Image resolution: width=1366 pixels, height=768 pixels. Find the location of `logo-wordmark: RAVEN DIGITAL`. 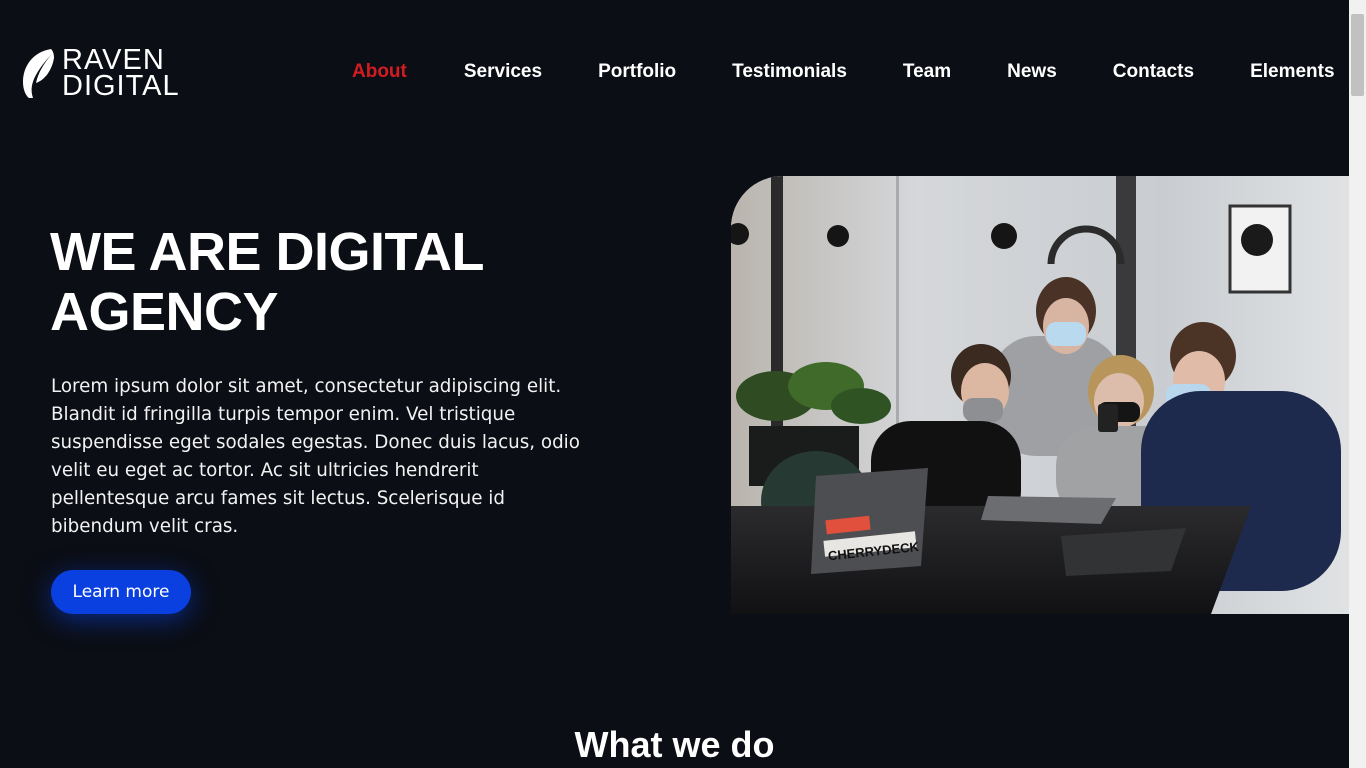

logo-wordmark: RAVEN DIGITAL is located at coordinates (121, 74).